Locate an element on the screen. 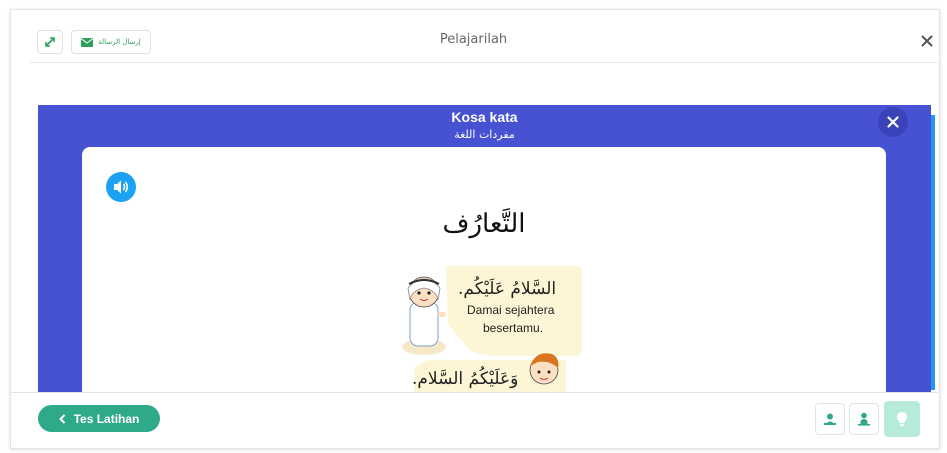 This screenshot has height=453, width=947. dialog-arabic-1: السَّلامُ عَلَيْكُم. is located at coordinates (507, 289).